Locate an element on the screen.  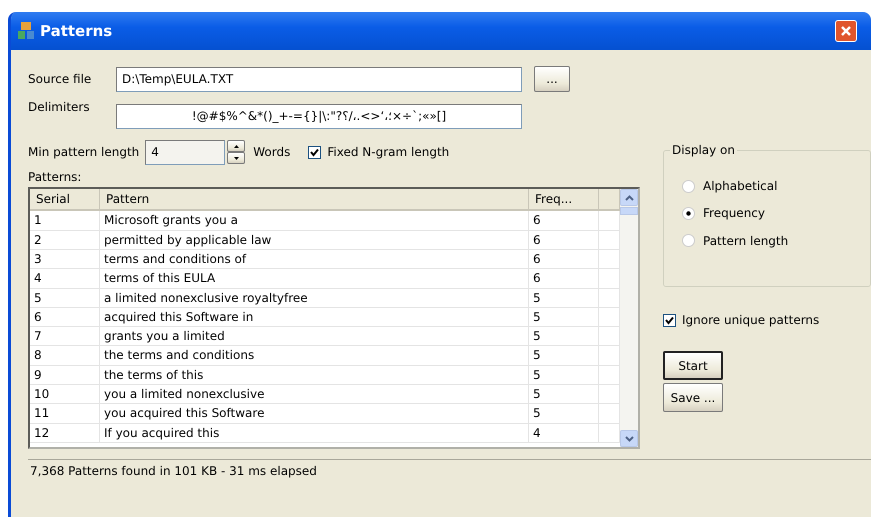
close-button is located at coordinates (846, 31).